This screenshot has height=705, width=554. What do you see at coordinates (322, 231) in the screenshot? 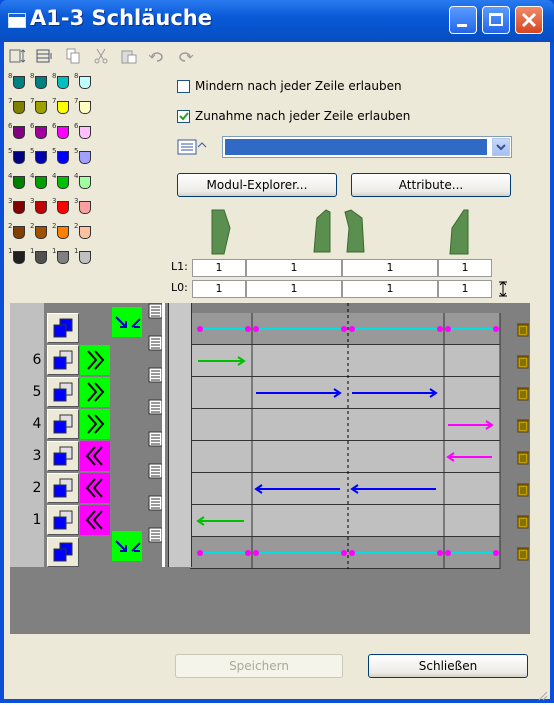
I see `shape-mid-left` at bounding box center [322, 231].